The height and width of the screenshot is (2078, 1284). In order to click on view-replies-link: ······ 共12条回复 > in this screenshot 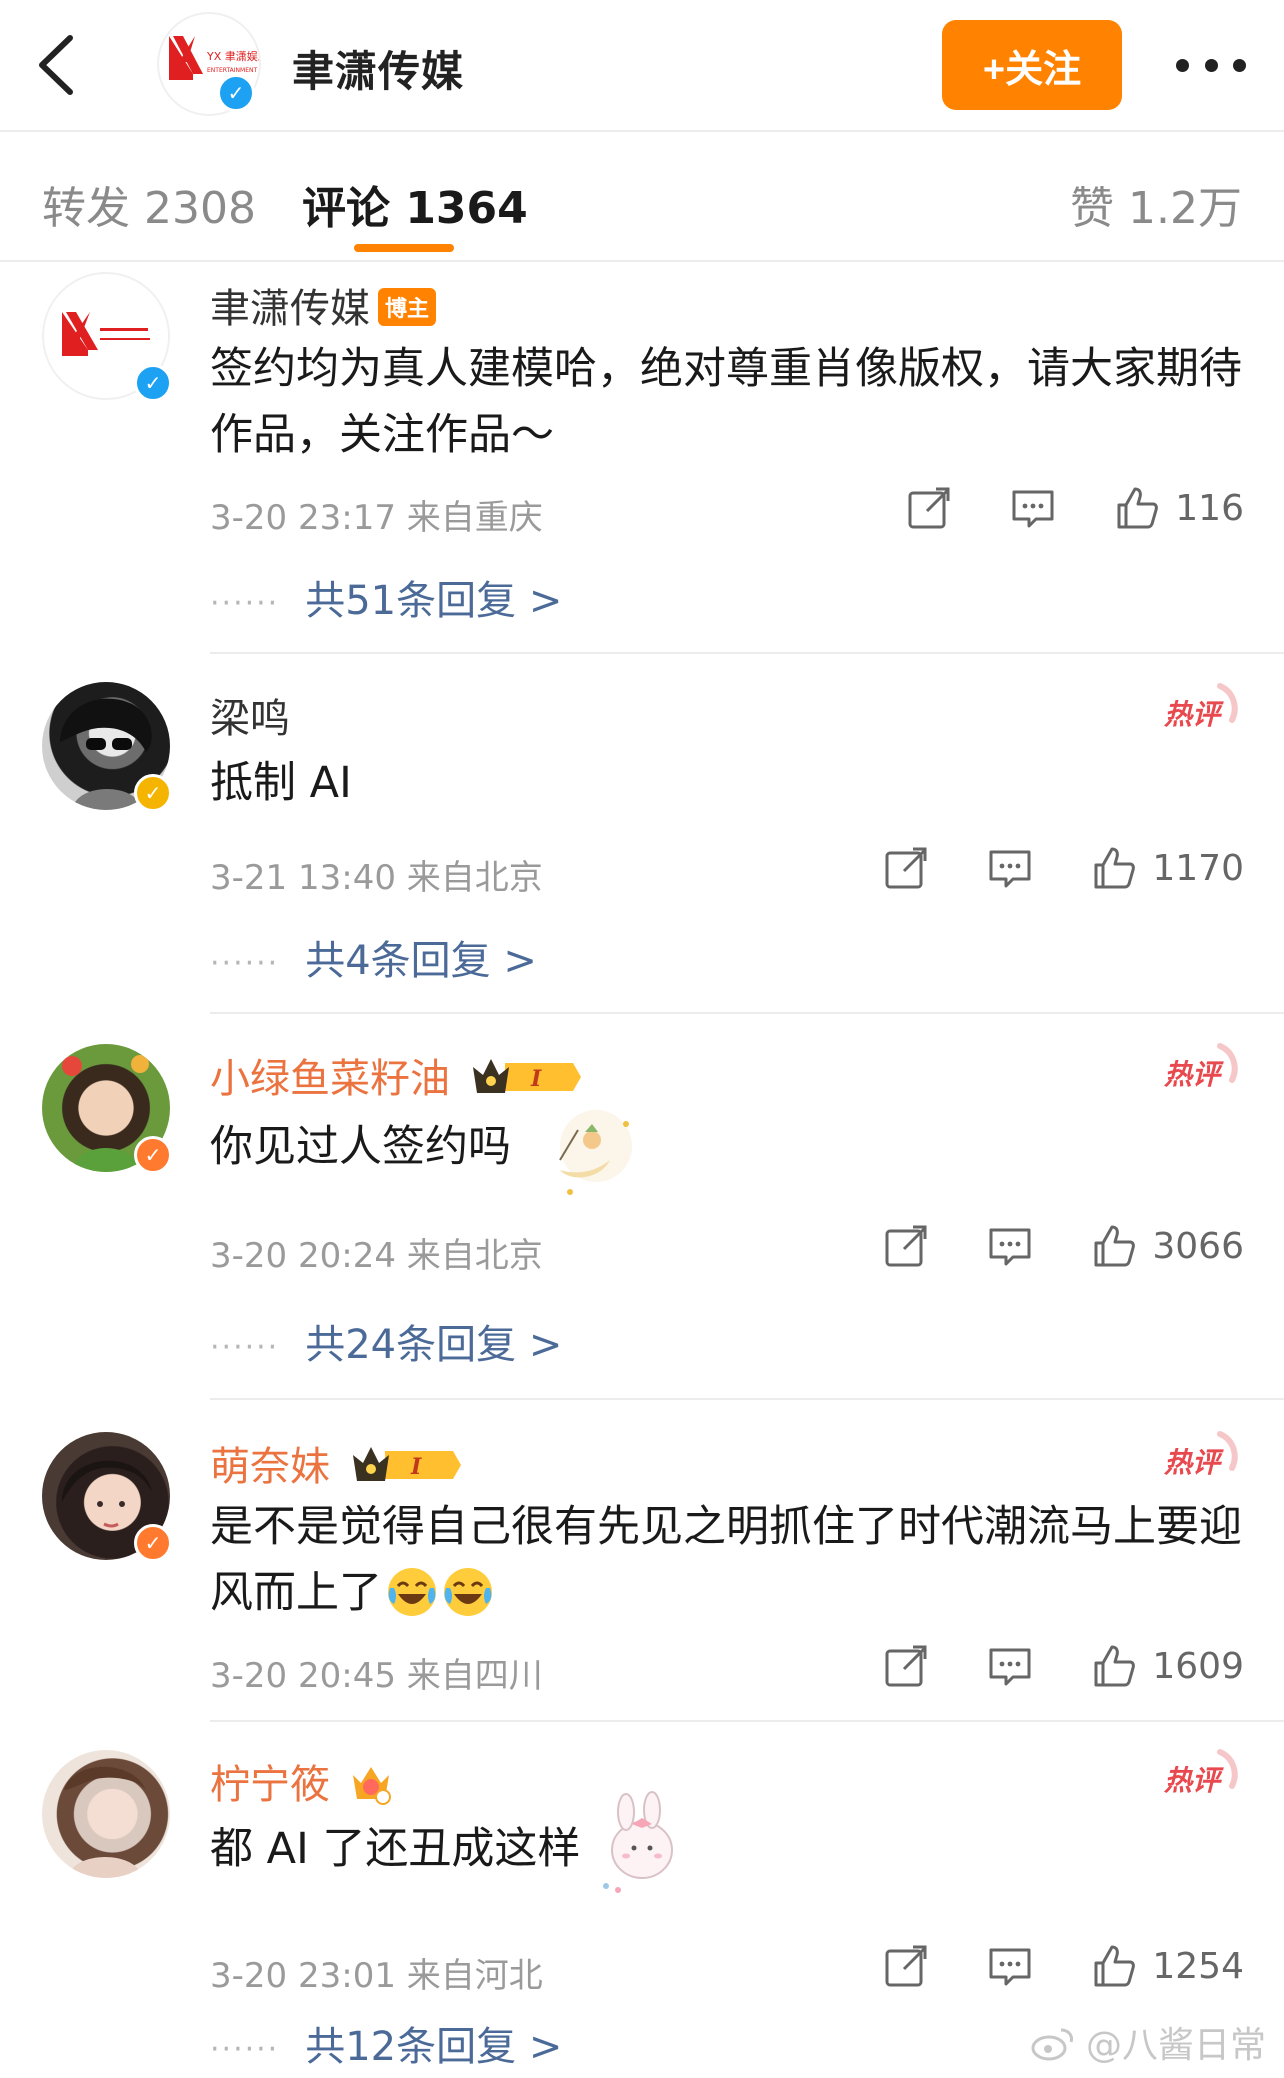, I will do `click(386, 2043)`.